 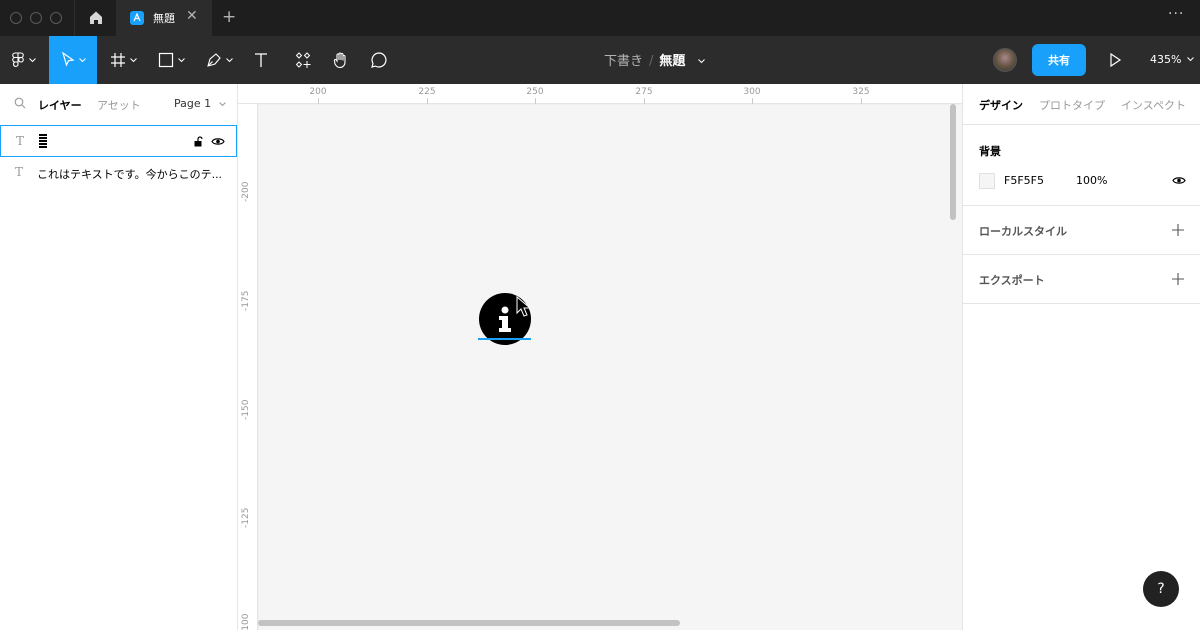 I want to click on horizontal-scrollbar, so click(x=469, y=623).